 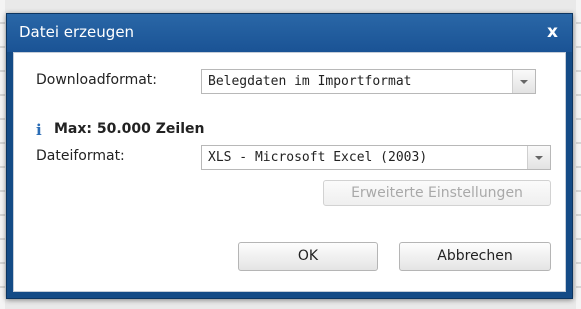 I want to click on max-rows-info: Max: 50.000 Zeilen, so click(x=129, y=129).